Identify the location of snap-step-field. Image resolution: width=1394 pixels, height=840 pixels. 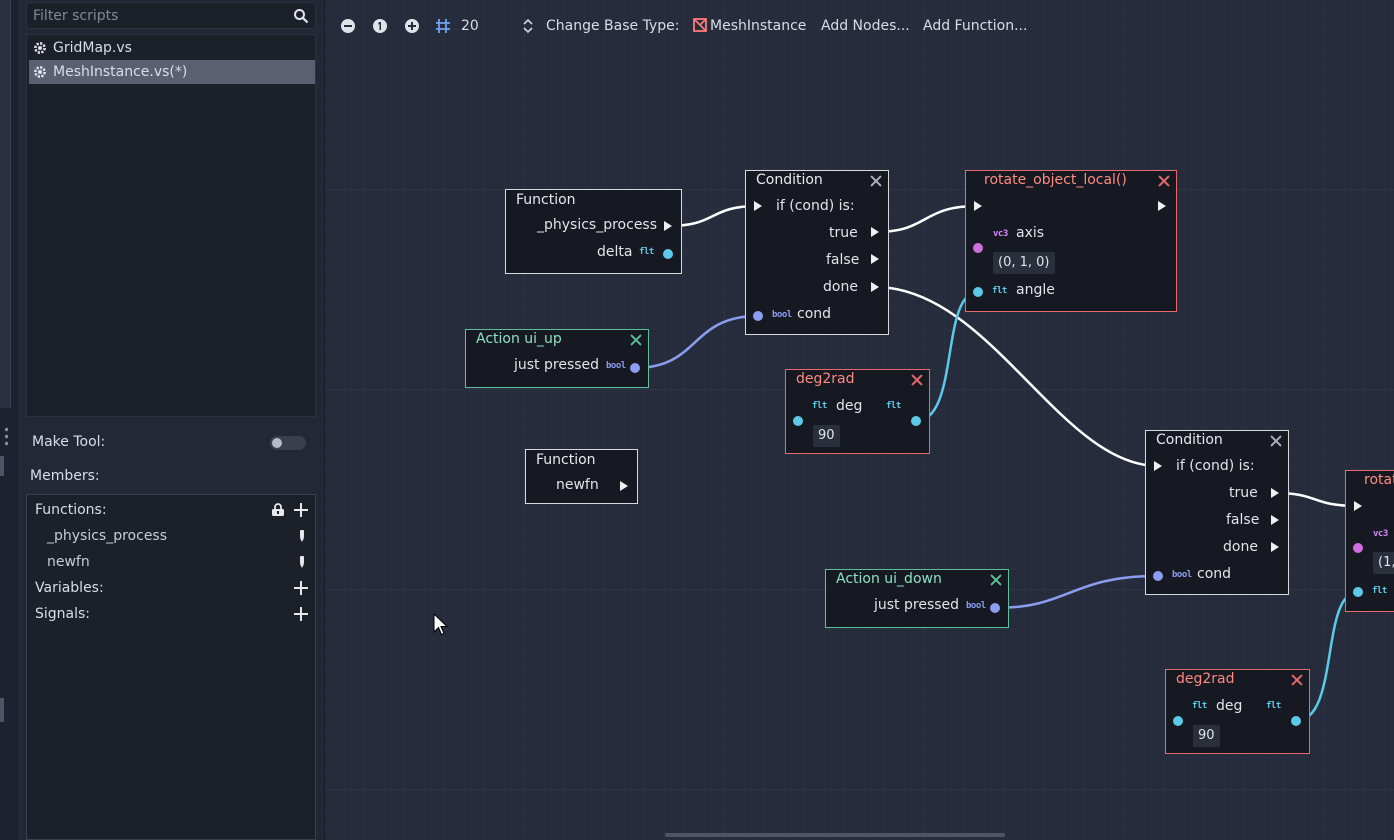
(491, 26).